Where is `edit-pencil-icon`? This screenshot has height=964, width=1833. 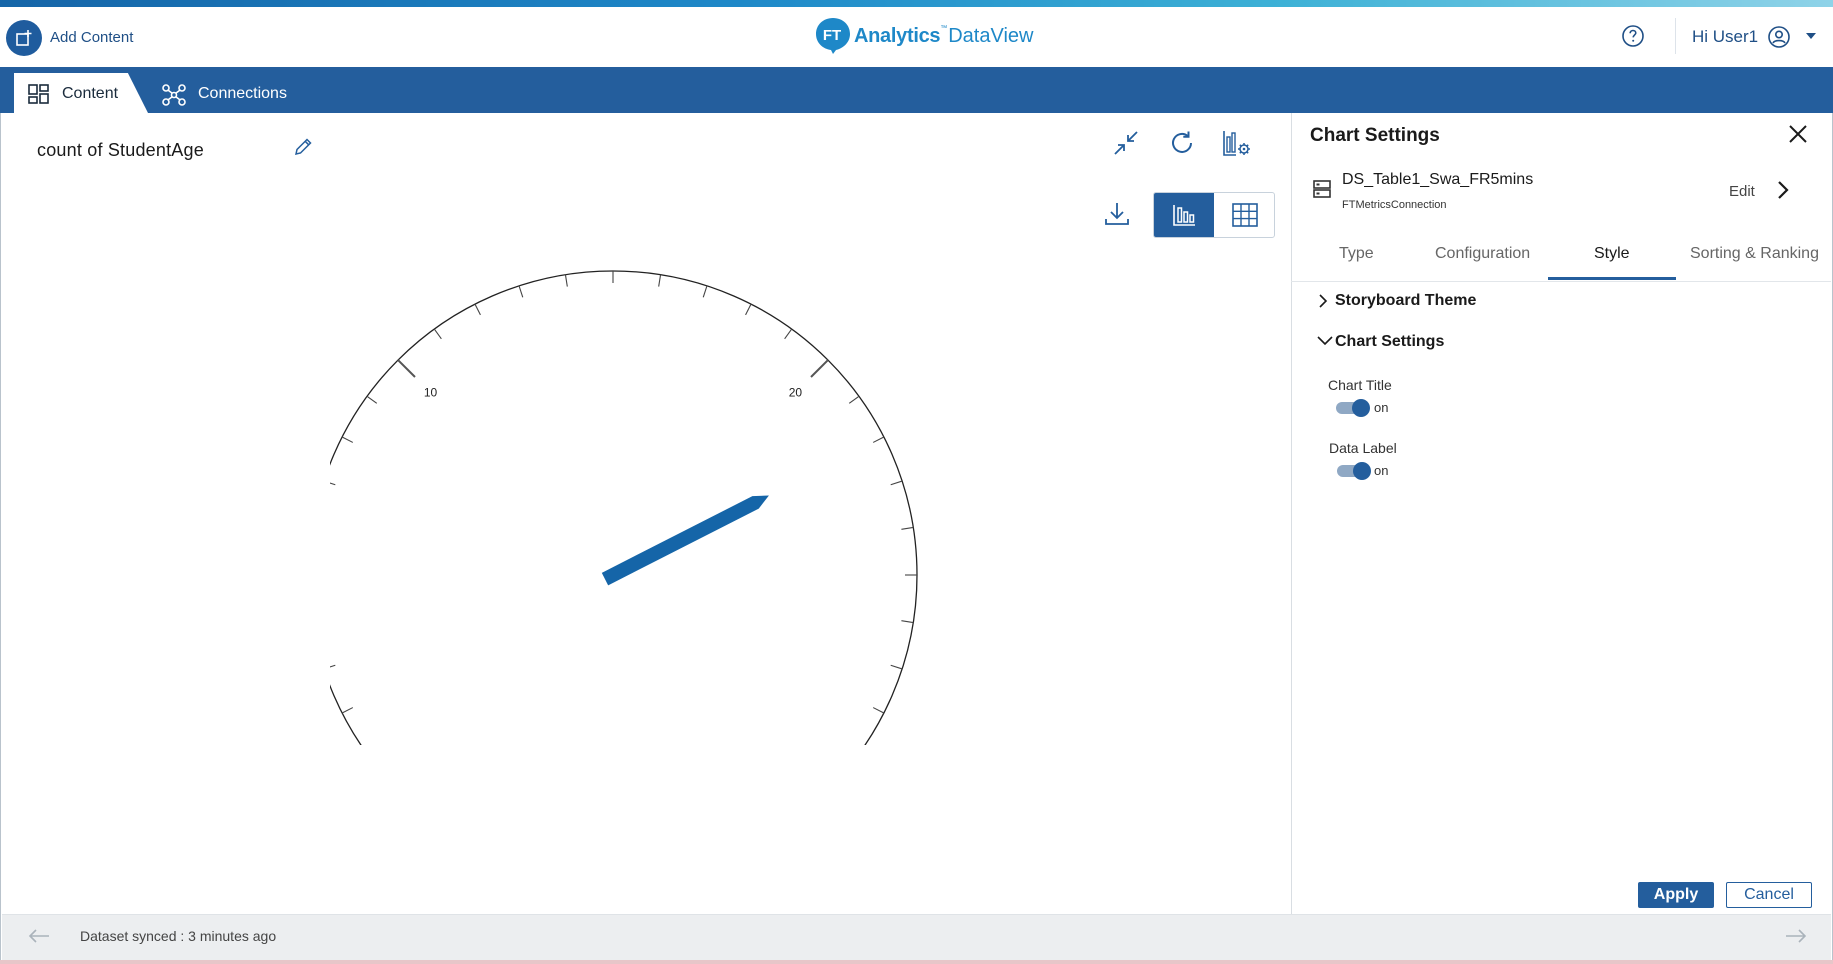 edit-pencil-icon is located at coordinates (303, 147).